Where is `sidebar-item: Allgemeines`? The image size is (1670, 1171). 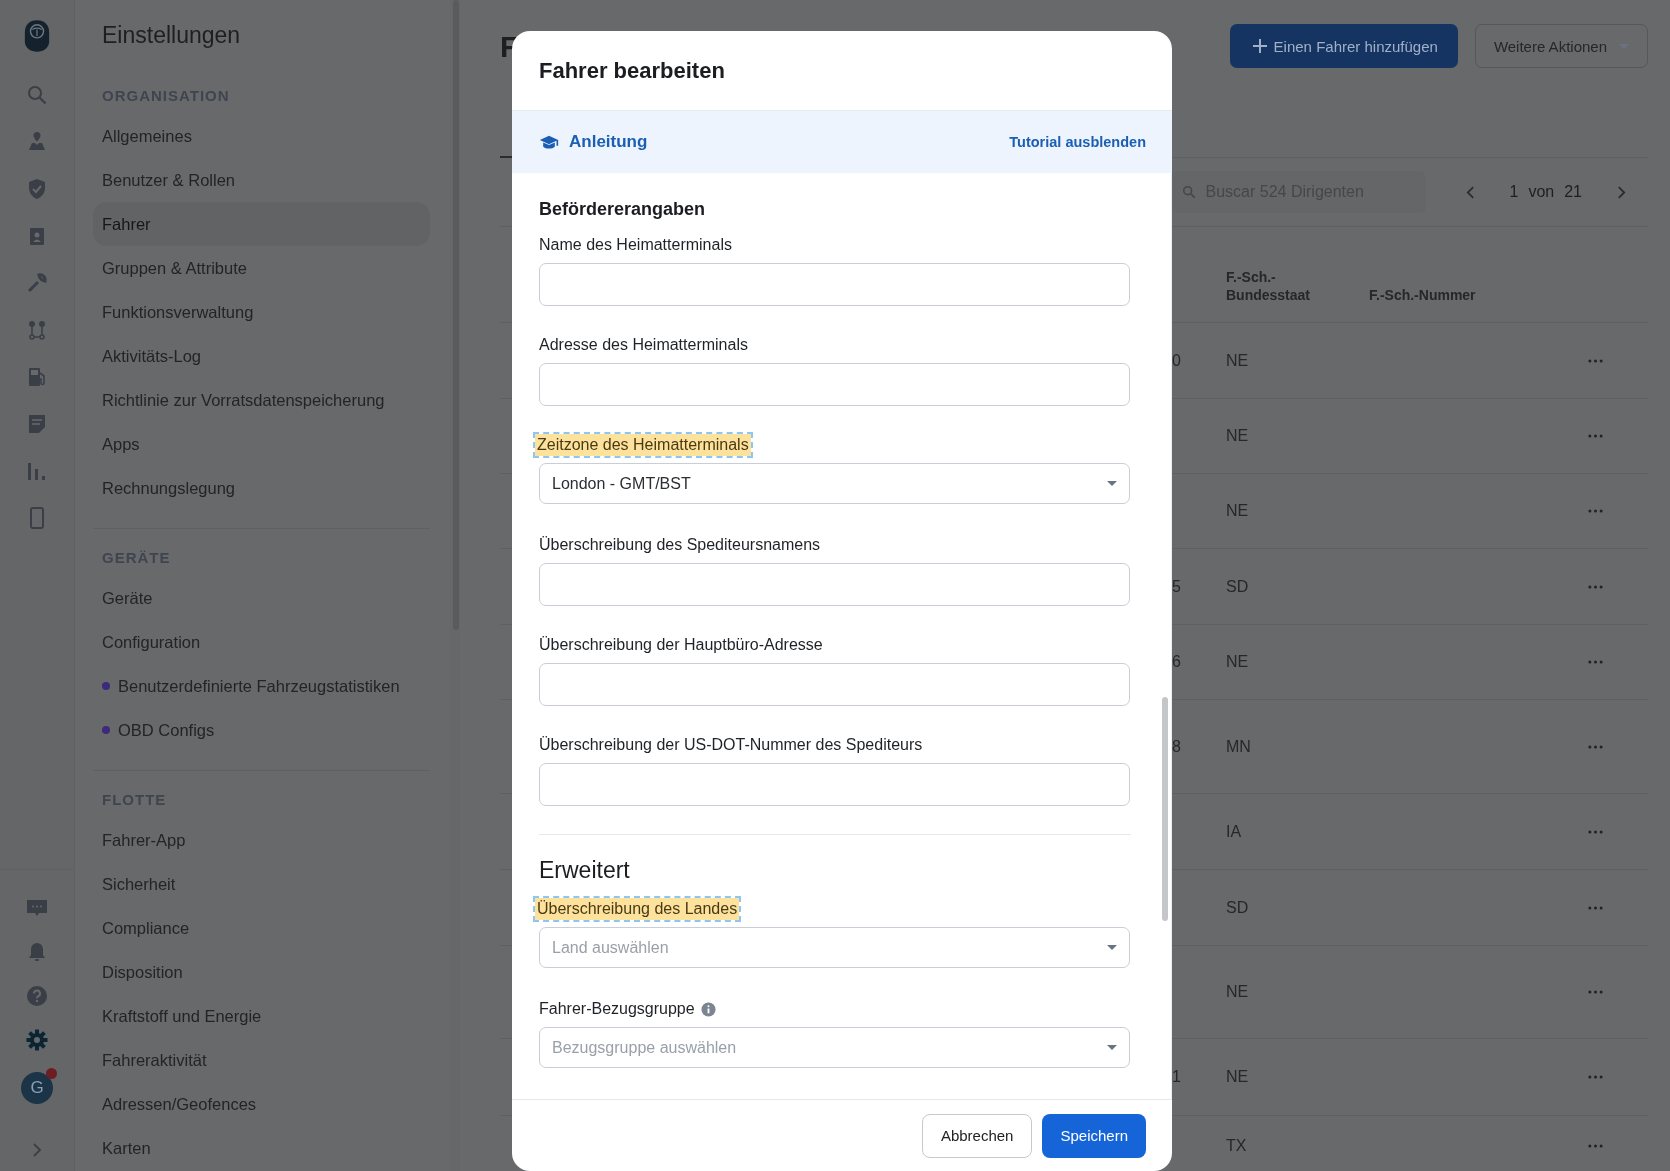 sidebar-item: Allgemeines is located at coordinates (261, 136).